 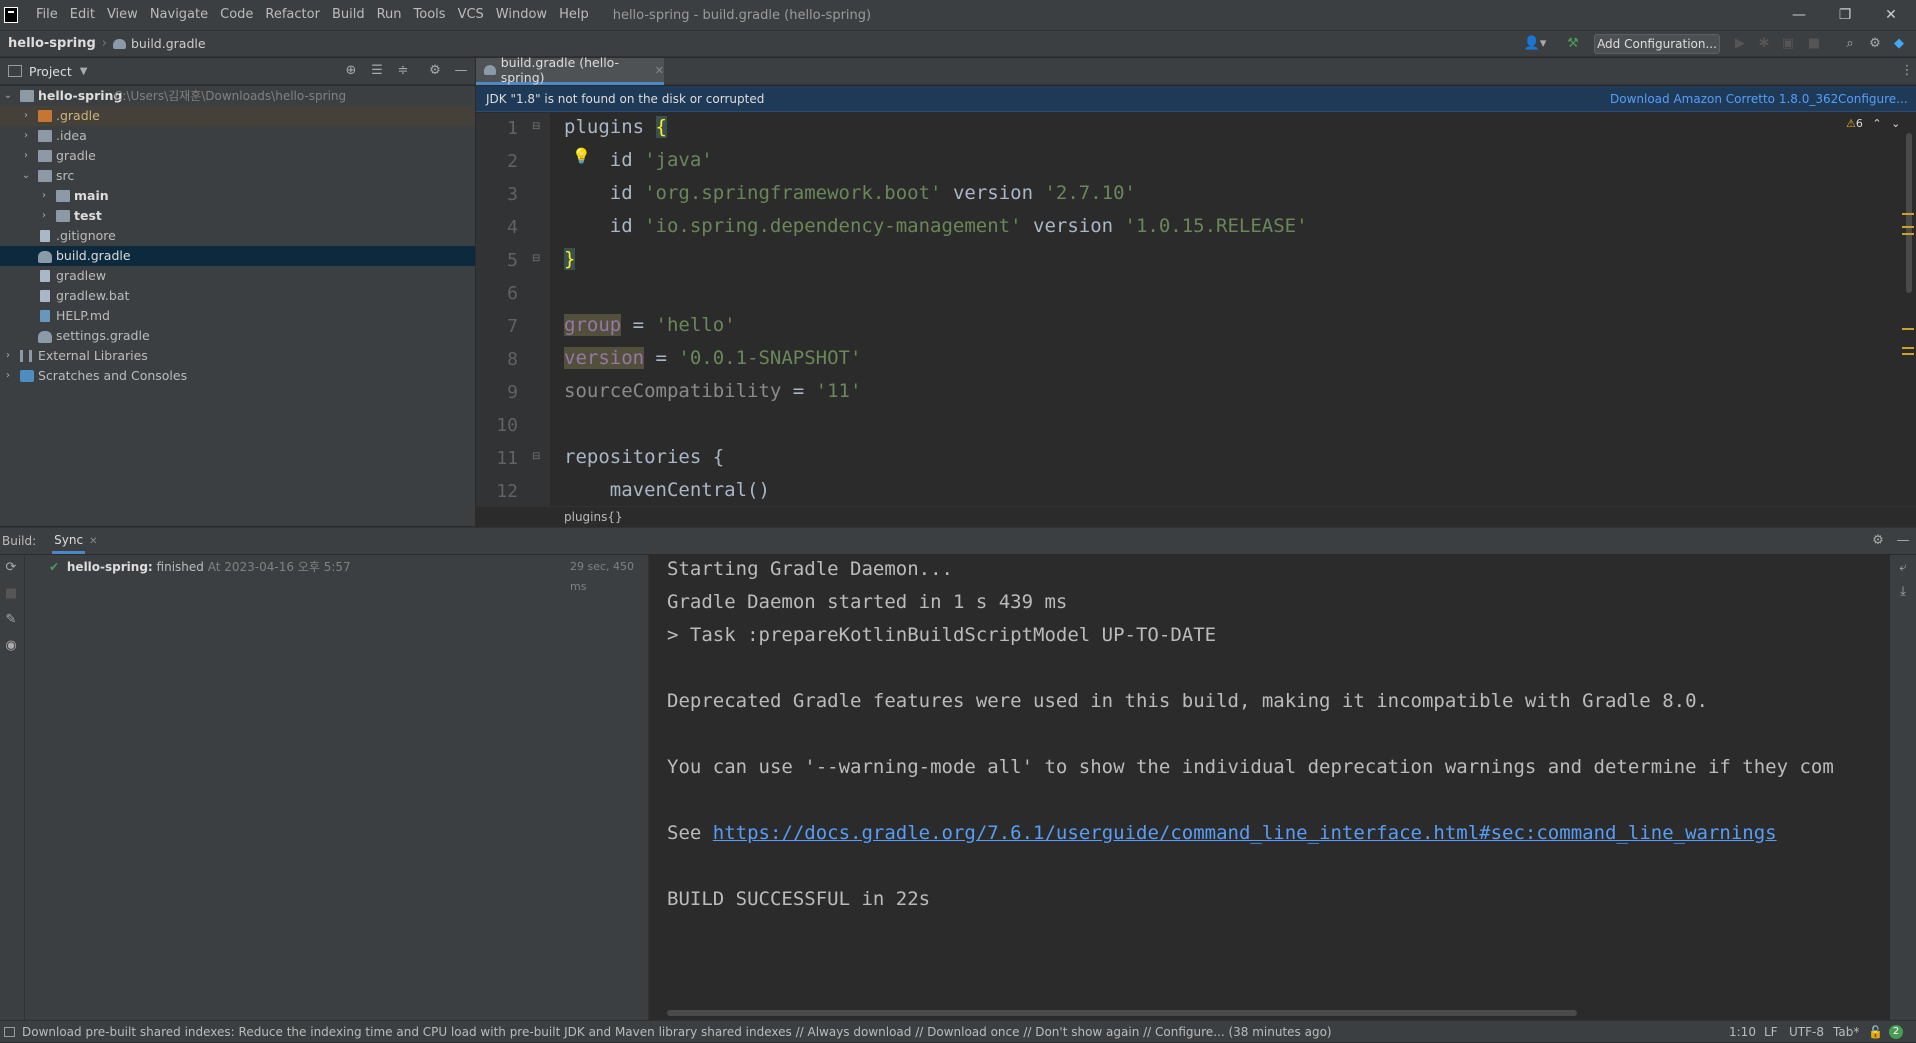 What do you see at coordinates (1788, 44) in the screenshot?
I see `coverage-icon: ▣` at bounding box center [1788, 44].